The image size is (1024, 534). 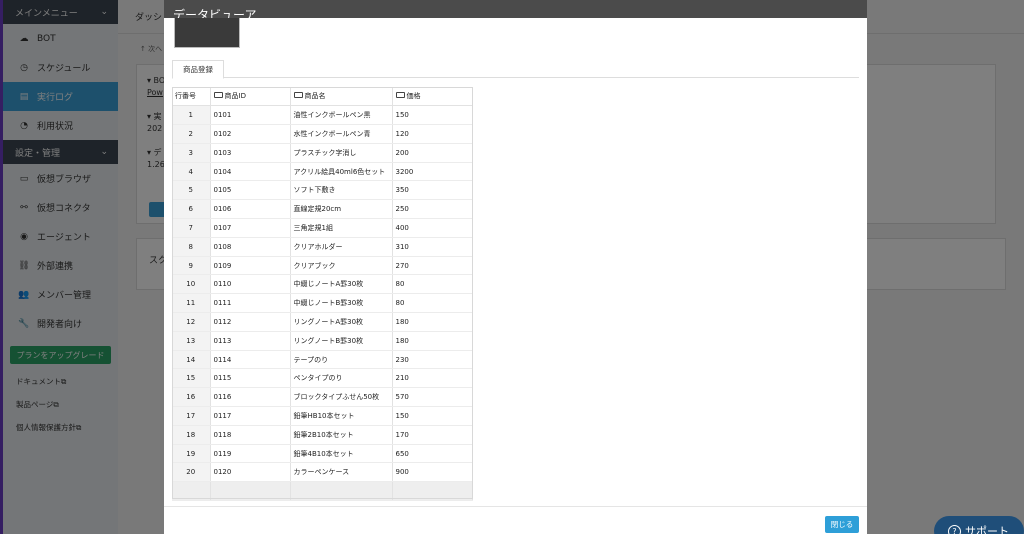 What do you see at coordinates (432, 378) in the screenshot?
I see `table-cell-price: 210` at bounding box center [432, 378].